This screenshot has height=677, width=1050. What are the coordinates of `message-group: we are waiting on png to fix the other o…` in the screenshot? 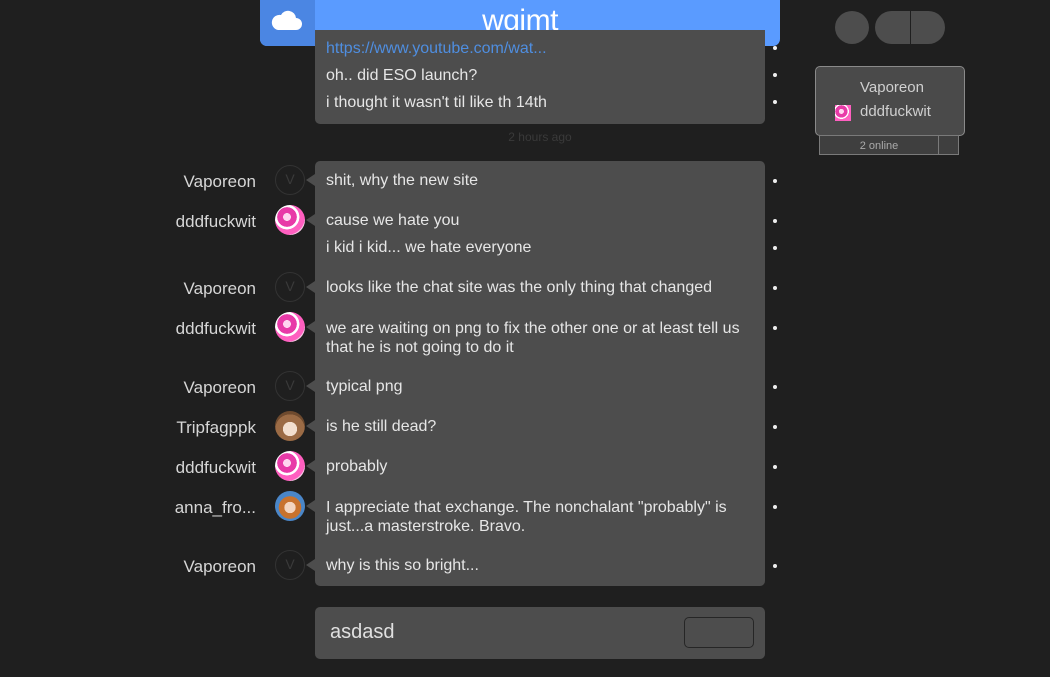 It's located at (540, 338).